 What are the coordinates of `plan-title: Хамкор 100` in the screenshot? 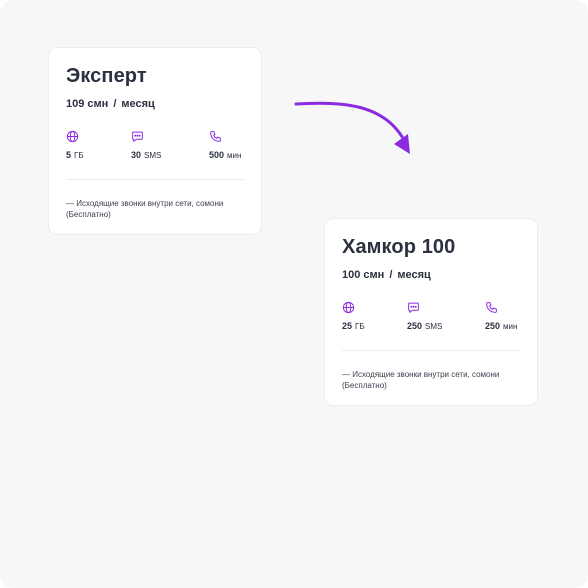 It's located at (399, 247).